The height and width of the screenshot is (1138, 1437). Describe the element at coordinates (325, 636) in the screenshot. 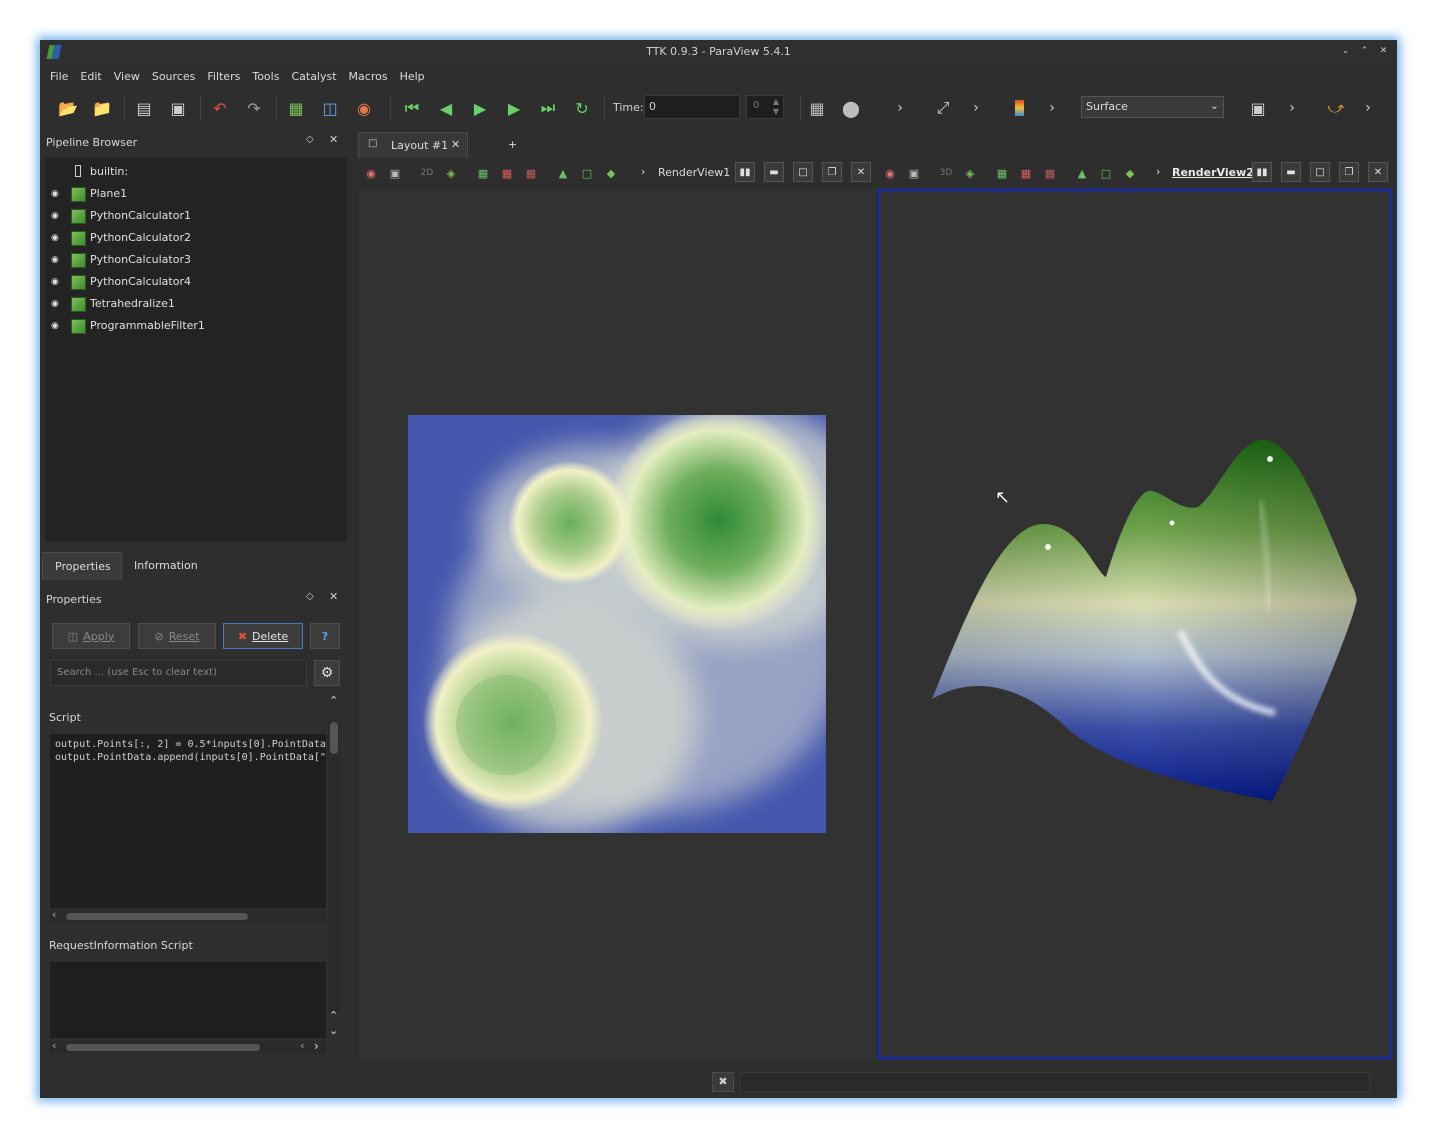

I see `help-button: ?` at that location.